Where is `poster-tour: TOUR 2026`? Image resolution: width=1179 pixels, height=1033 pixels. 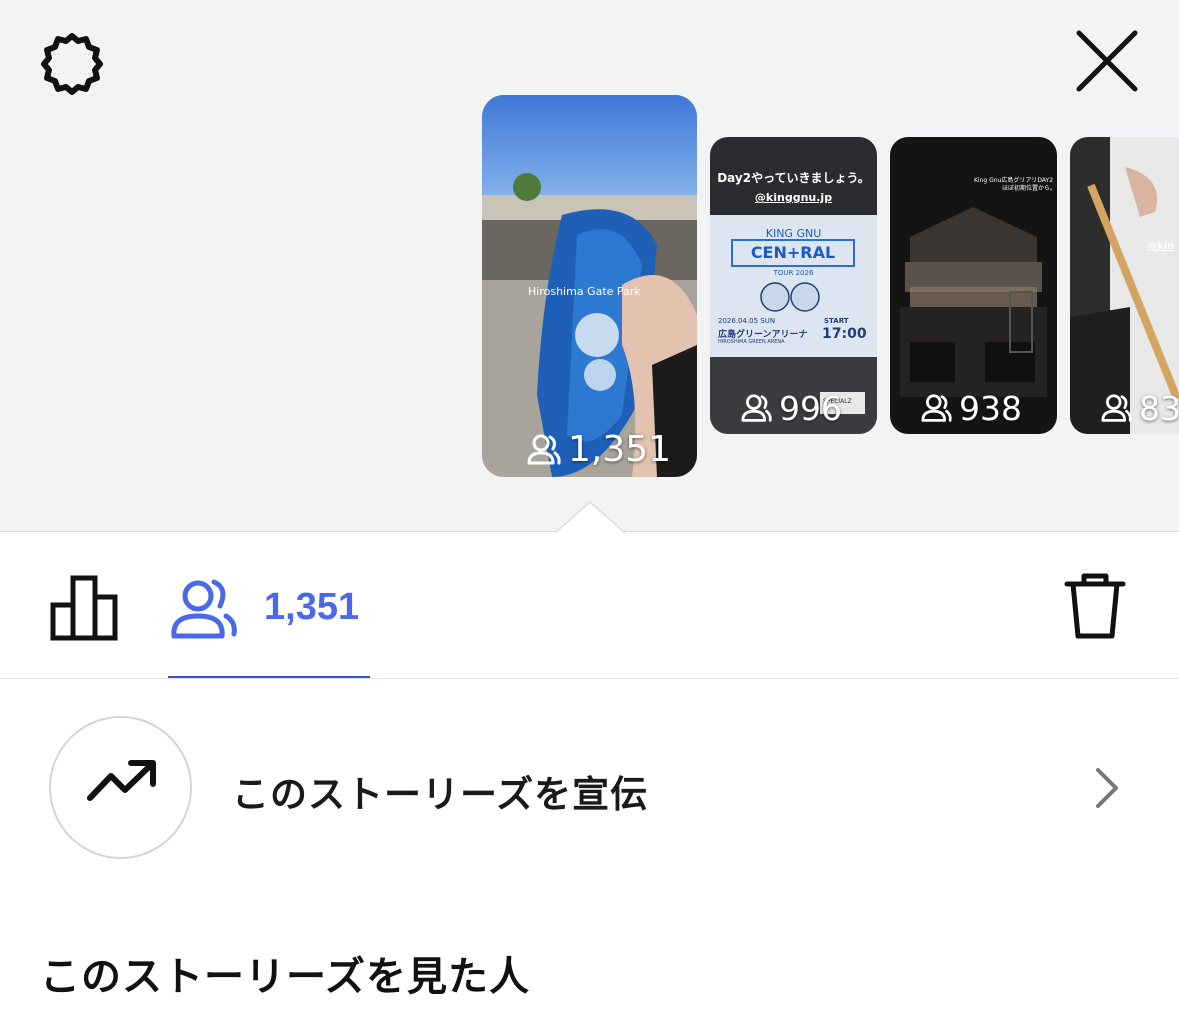
poster-tour: TOUR 2026 is located at coordinates (793, 273).